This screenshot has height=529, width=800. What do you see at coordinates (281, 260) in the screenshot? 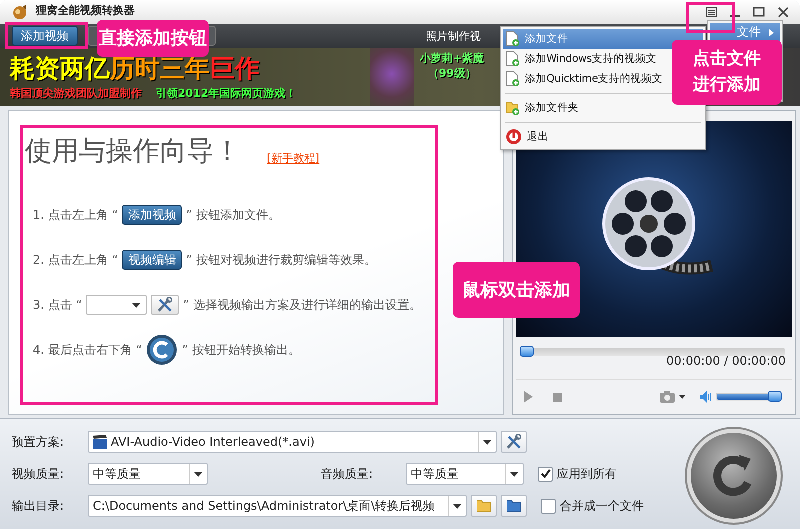
I see `step-text: ” 按钮对视频进行裁剪编辑等效果。` at bounding box center [281, 260].